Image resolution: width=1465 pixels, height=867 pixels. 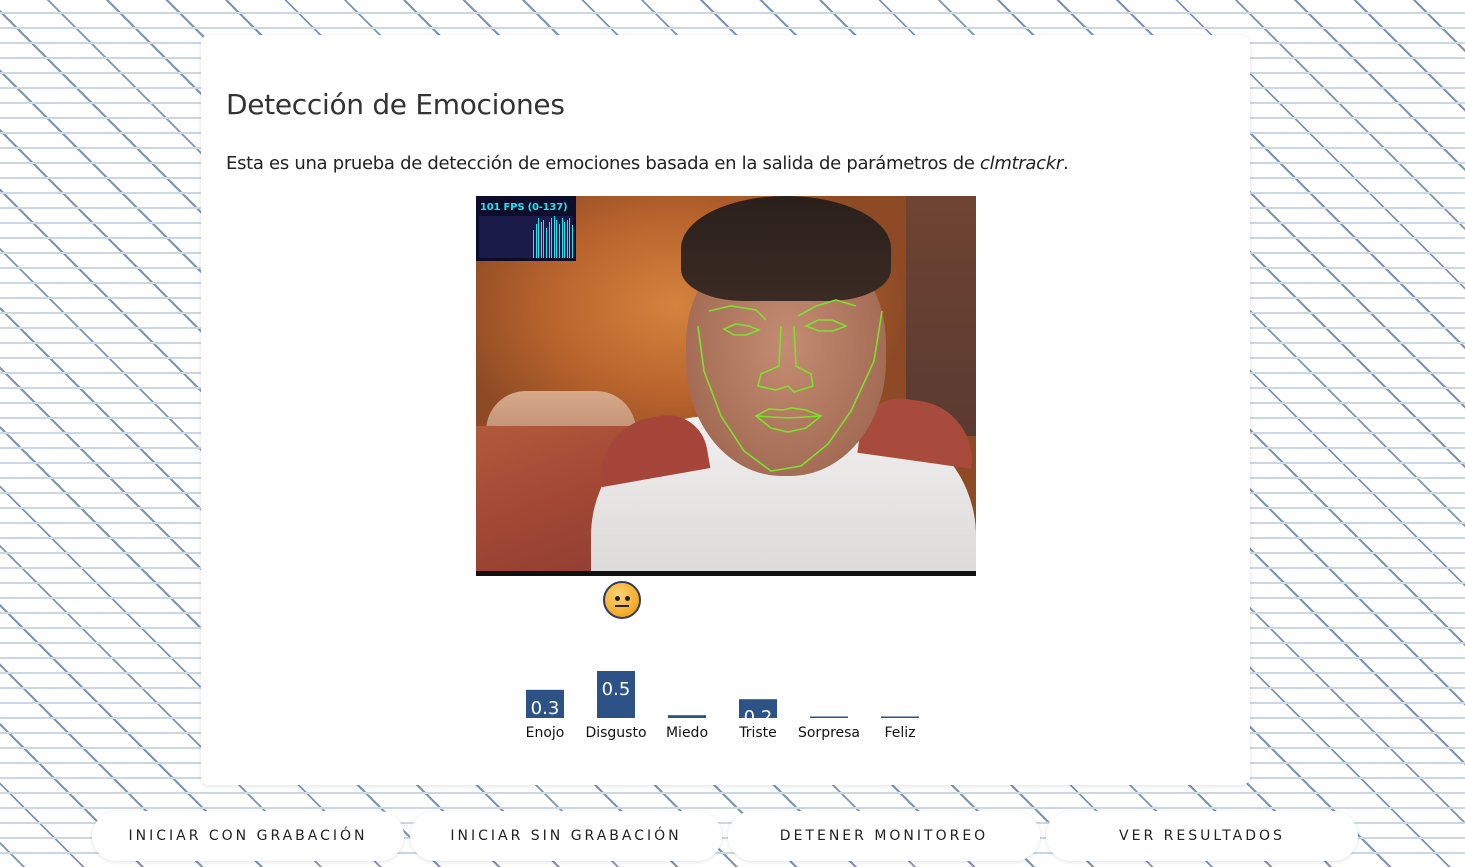 I want to click on start-without-recording-button: INICIAR SIN GRABACIÓN, so click(x=566, y=836).